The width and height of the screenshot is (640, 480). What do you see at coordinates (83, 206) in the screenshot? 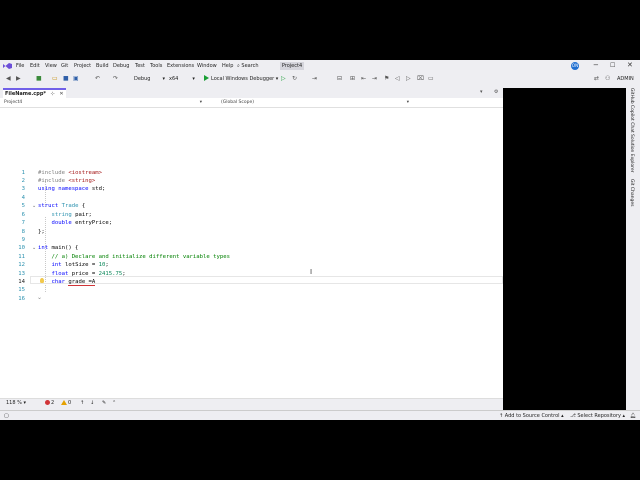
I see `code-text: {` at bounding box center [83, 206].